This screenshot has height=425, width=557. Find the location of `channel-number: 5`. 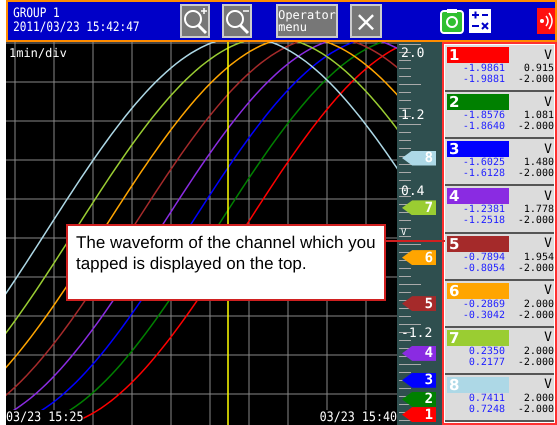

channel-number: 5 is located at coordinates (478, 244).